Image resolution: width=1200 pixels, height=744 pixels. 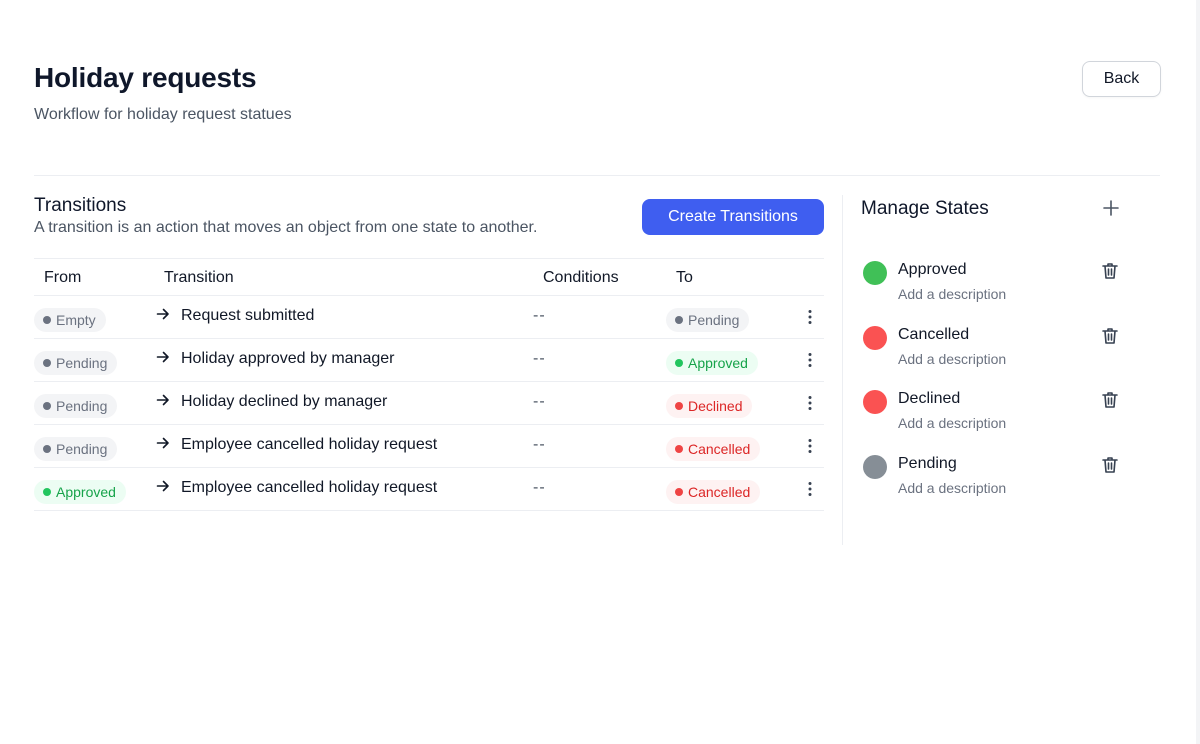 I want to click on state-name: Declined, so click(x=929, y=398).